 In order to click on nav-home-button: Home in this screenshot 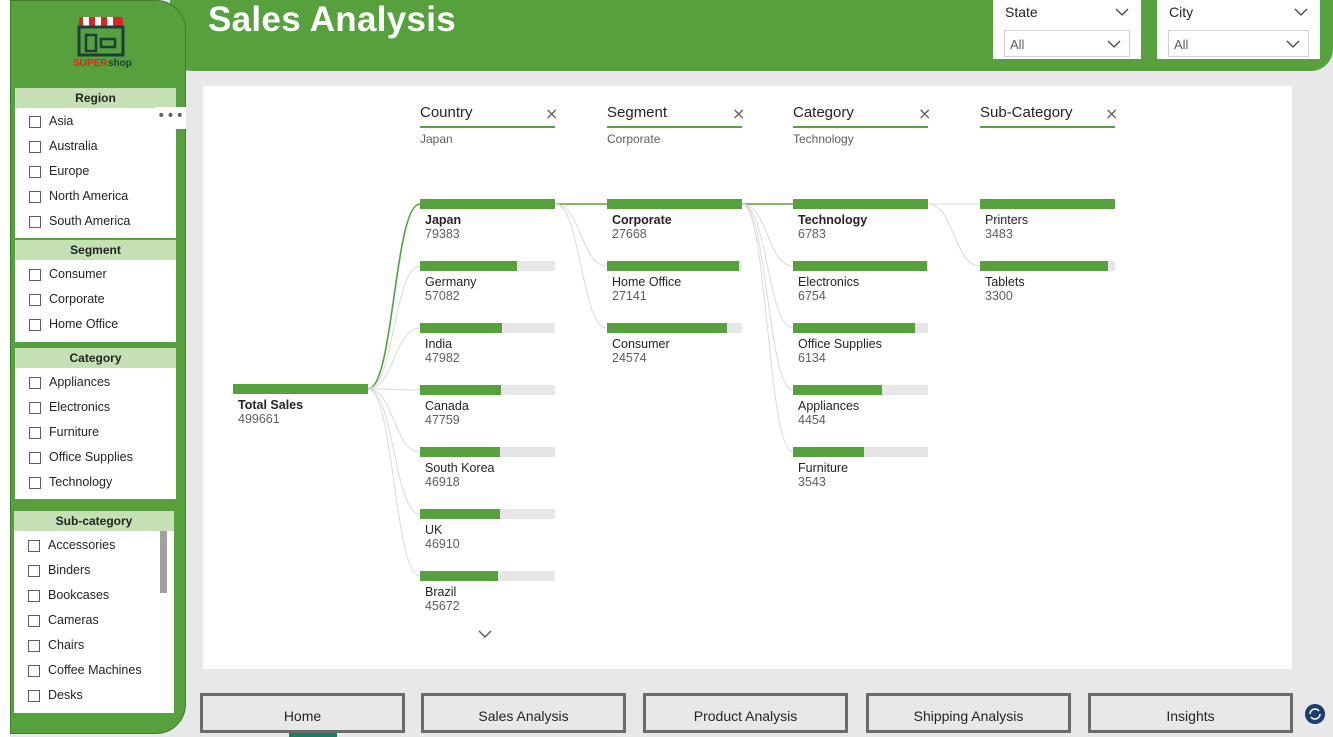, I will do `click(302, 713)`.